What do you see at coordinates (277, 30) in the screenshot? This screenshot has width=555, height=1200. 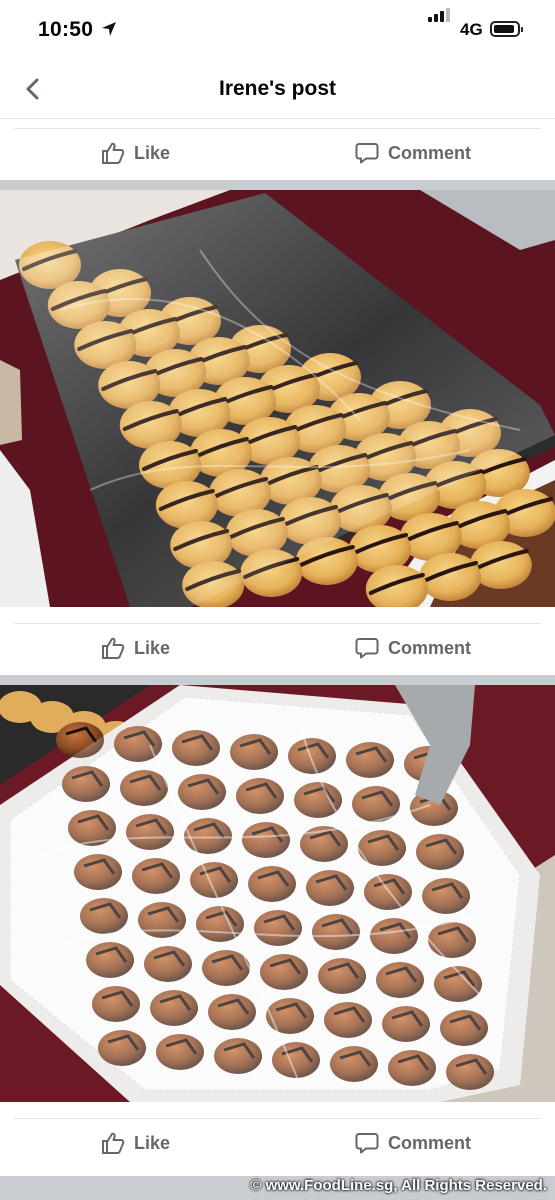 I see `status-bar: 10:50 4G` at bounding box center [277, 30].